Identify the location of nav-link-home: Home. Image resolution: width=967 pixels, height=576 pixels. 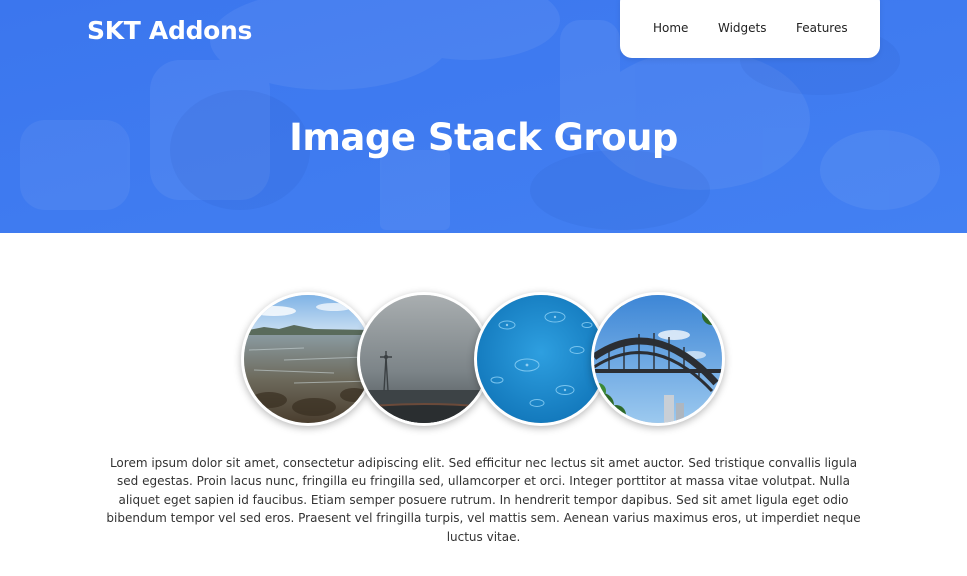
(670, 28).